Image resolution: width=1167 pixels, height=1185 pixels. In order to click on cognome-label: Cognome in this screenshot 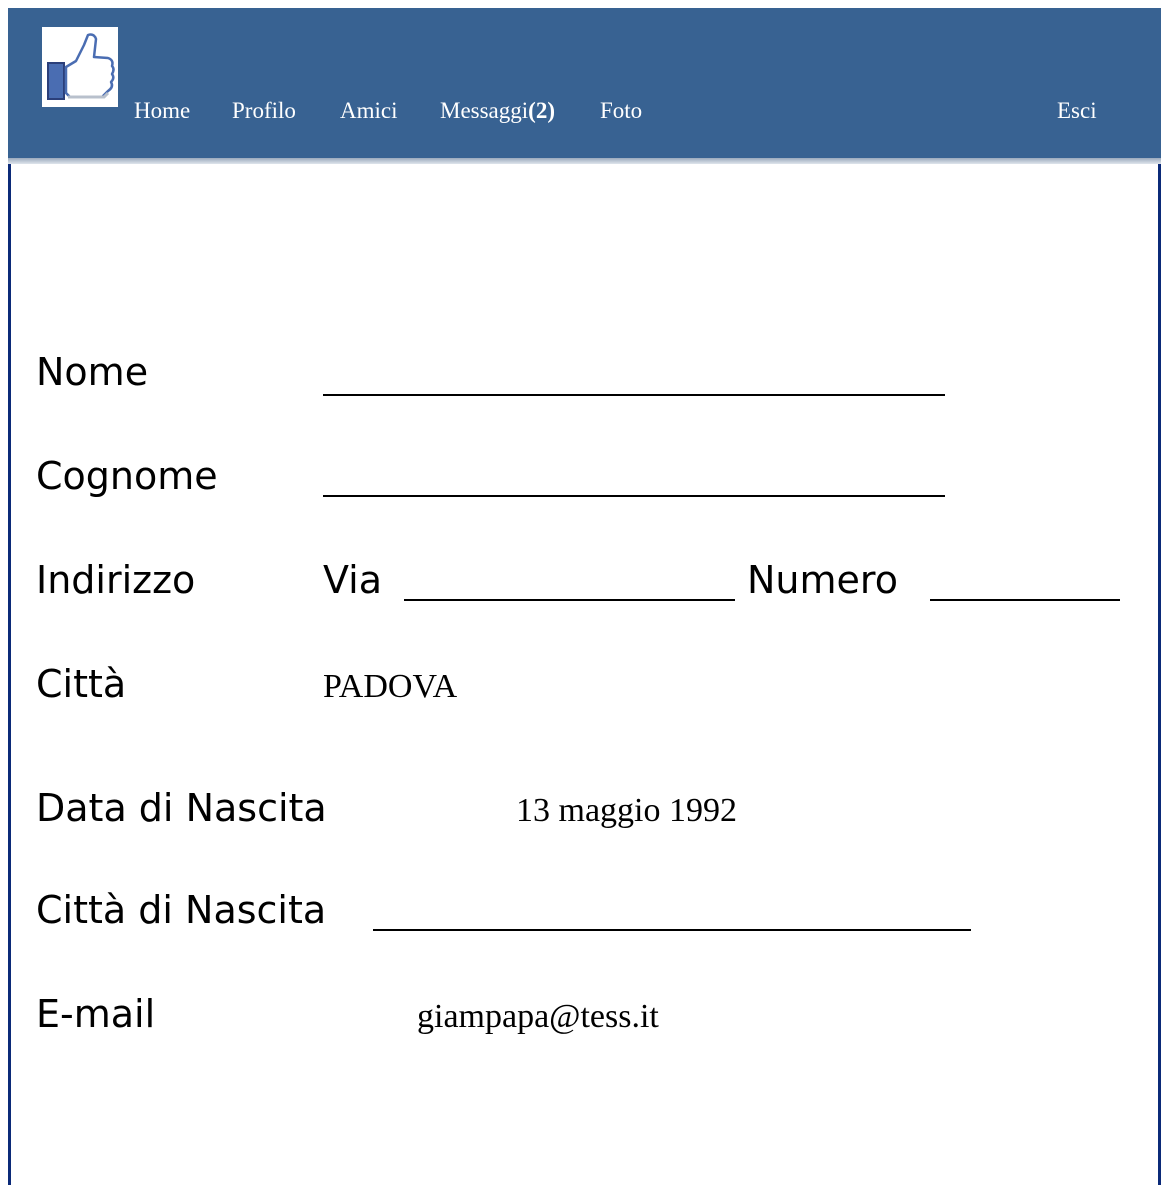, I will do `click(127, 476)`.